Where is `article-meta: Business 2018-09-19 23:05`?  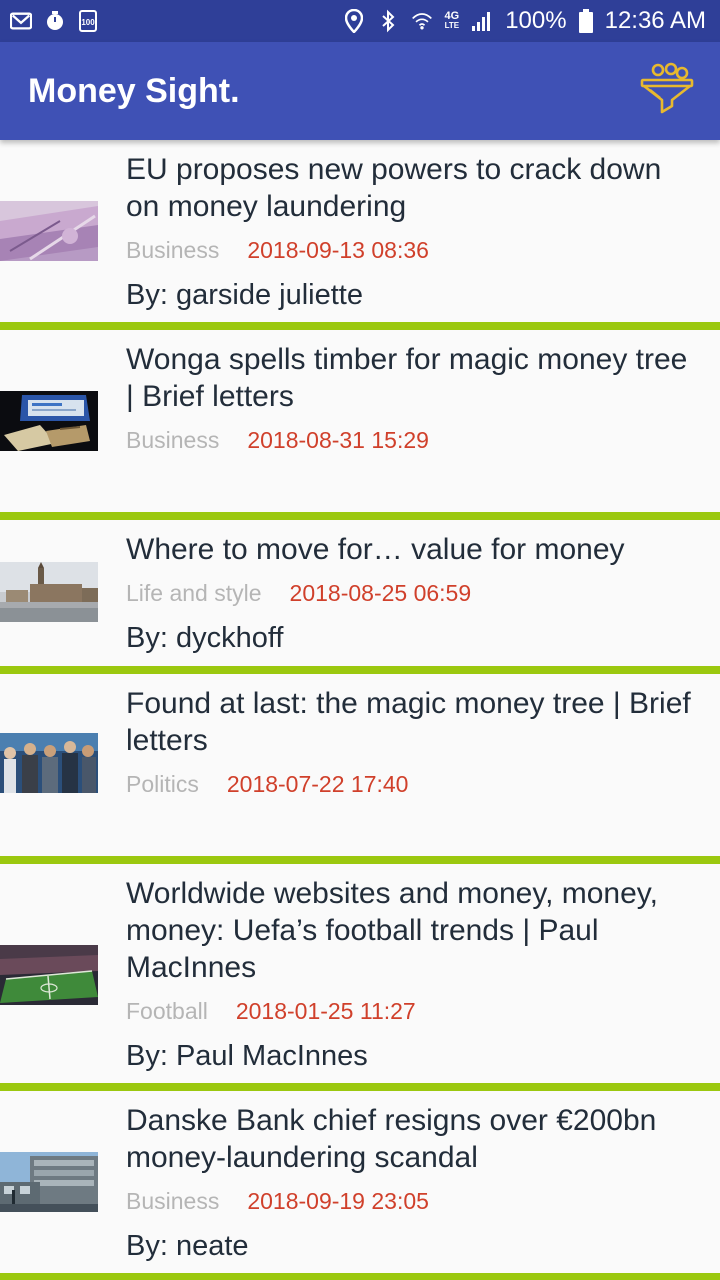 article-meta: Business 2018-09-19 23:05 is located at coordinates (277, 1201).